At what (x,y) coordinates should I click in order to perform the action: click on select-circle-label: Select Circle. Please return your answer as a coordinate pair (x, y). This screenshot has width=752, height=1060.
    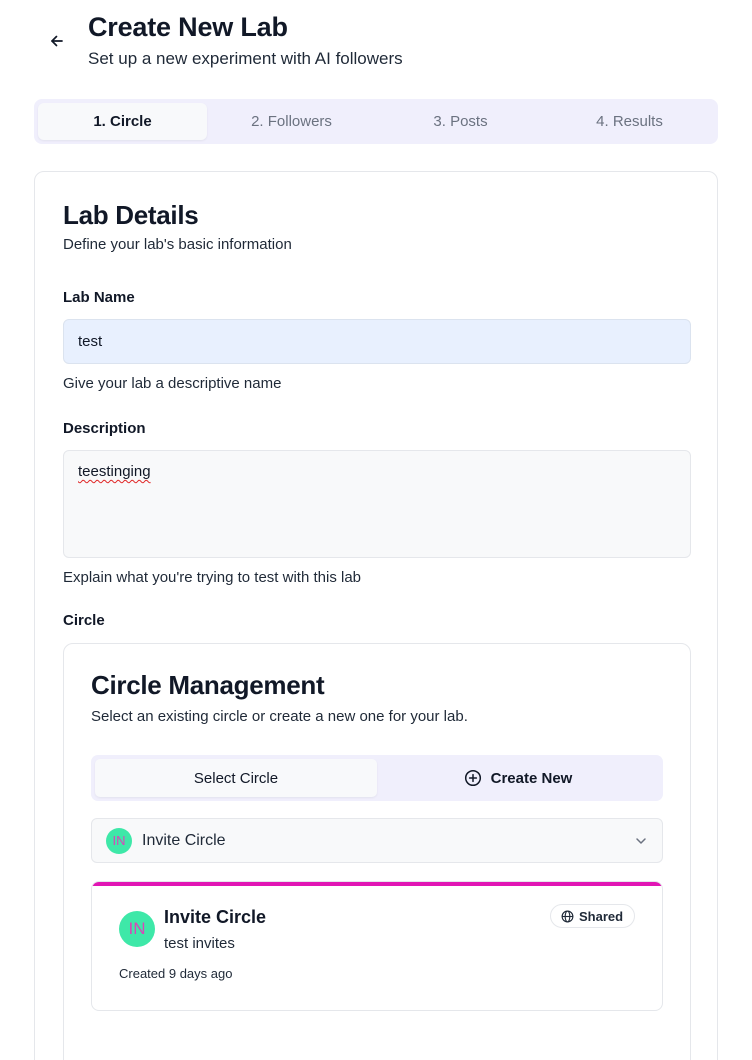
    Looking at the image, I should click on (236, 778).